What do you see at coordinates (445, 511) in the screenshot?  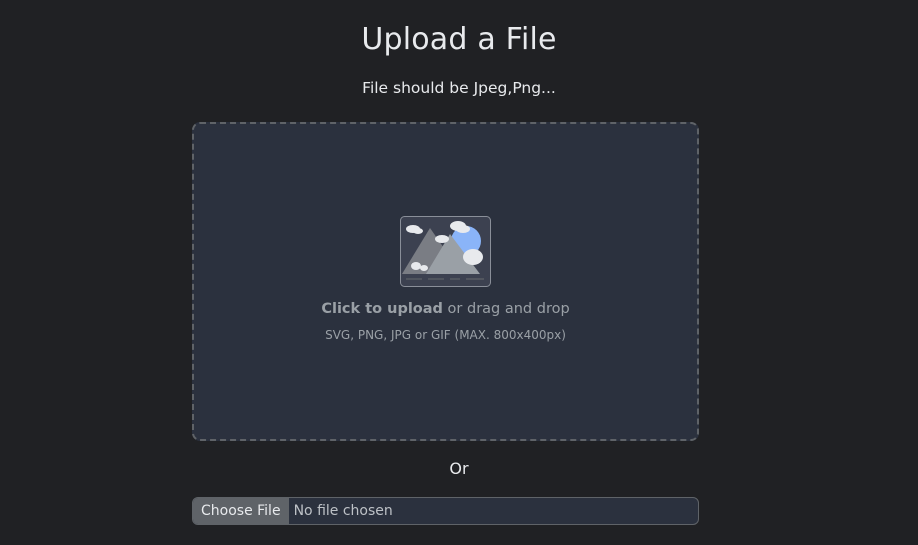 I see `file-input: Choose File No file chosen` at bounding box center [445, 511].